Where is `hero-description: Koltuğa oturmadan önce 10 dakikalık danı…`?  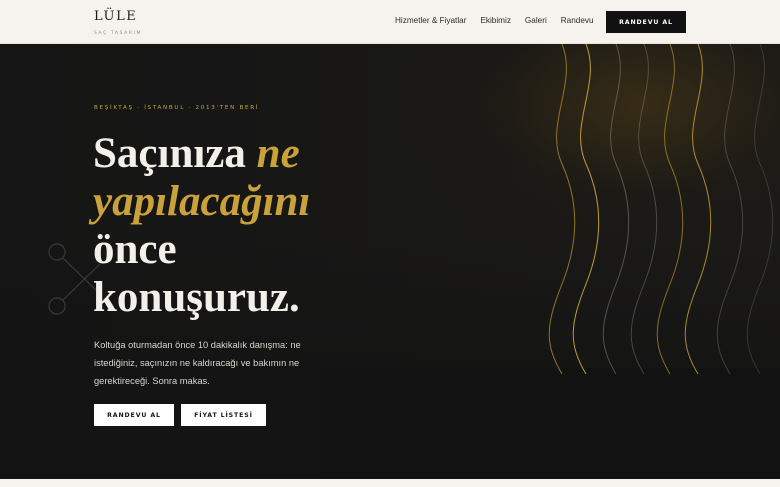 hero-description: Koltuğa oturmadan önce 10 dakikalık danı… is located at coordinates (197, 363).